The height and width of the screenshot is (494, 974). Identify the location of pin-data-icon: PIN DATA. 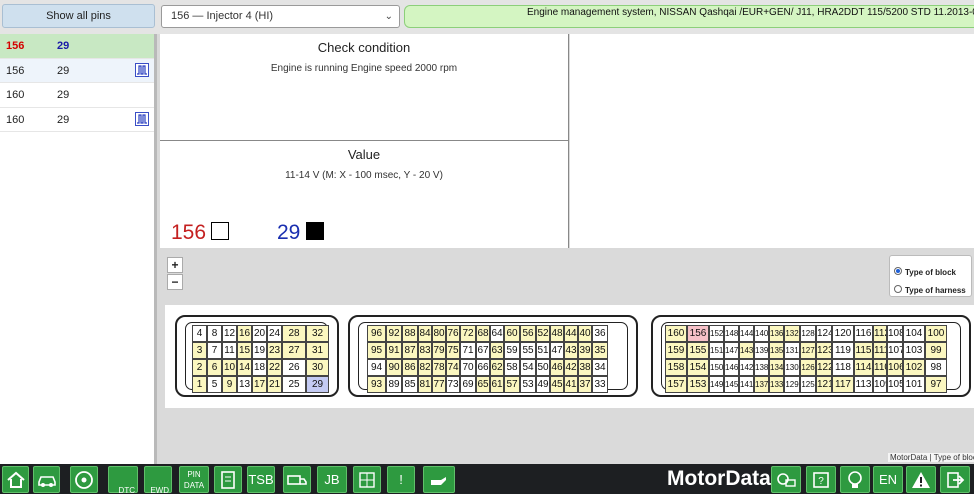
(194, 479).